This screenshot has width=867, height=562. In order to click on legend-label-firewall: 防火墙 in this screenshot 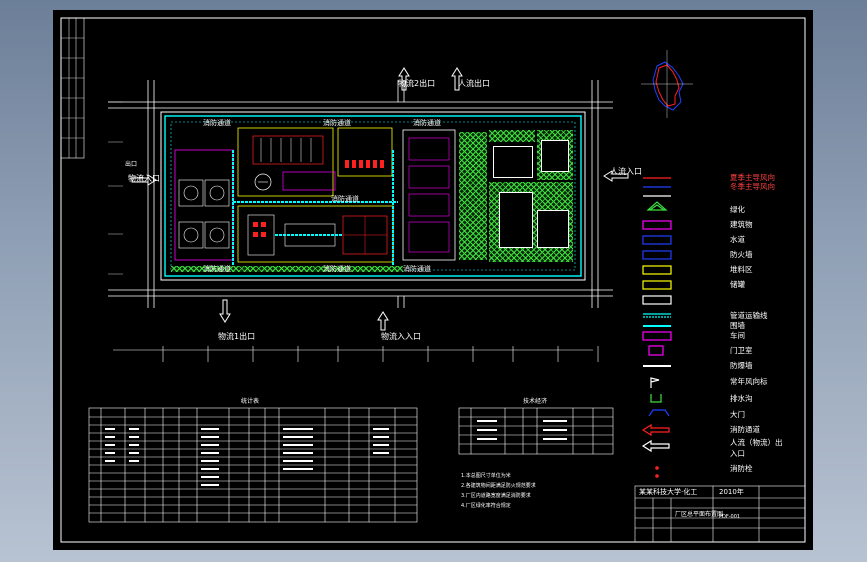, I will do `click(741, 254)`.